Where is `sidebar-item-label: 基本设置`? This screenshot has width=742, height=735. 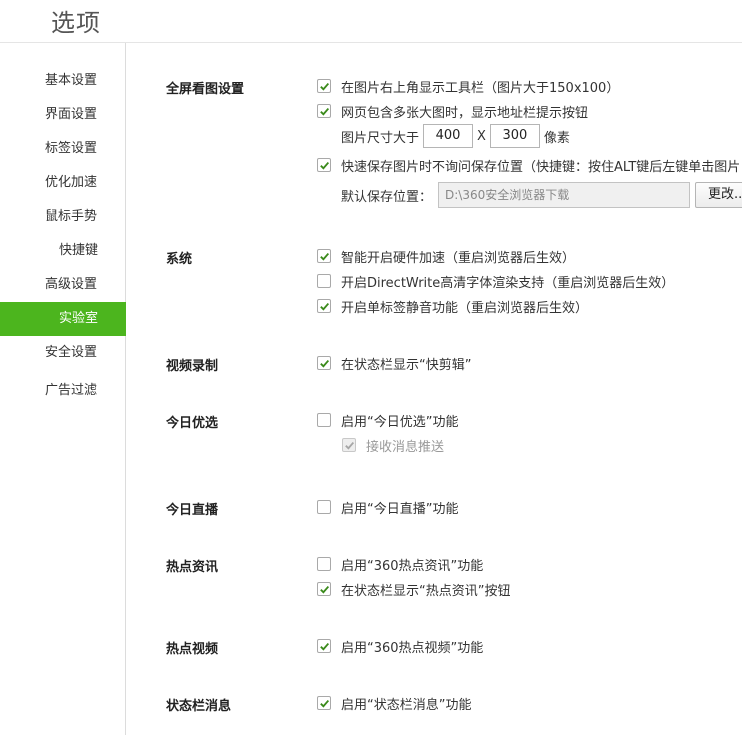 sidebar-item-label: 基本设置 is located at coordinates (71, 80).